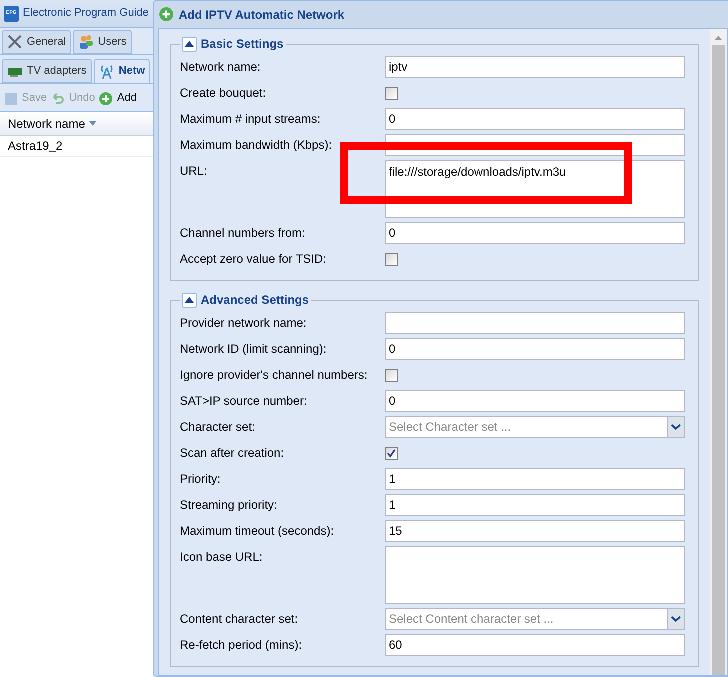  I want to click on field-label: Scan after creation:, so click(233, 453).